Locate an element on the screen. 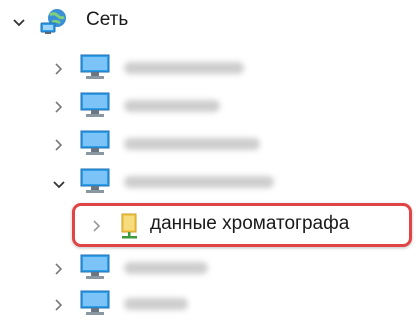 This screenshot has height=322, width=418. network-label: Сеть is located at coordinates (107, 20).